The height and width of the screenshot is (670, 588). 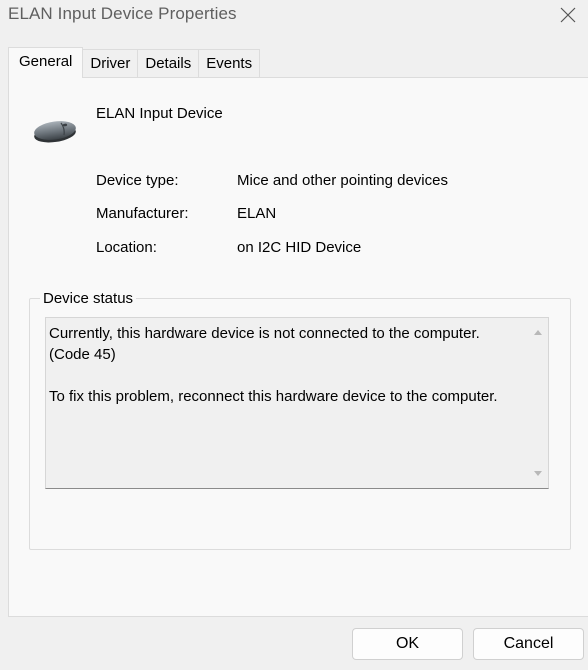 I want to click on scroll-down-arrow-icon, so click(x=538, y=474).